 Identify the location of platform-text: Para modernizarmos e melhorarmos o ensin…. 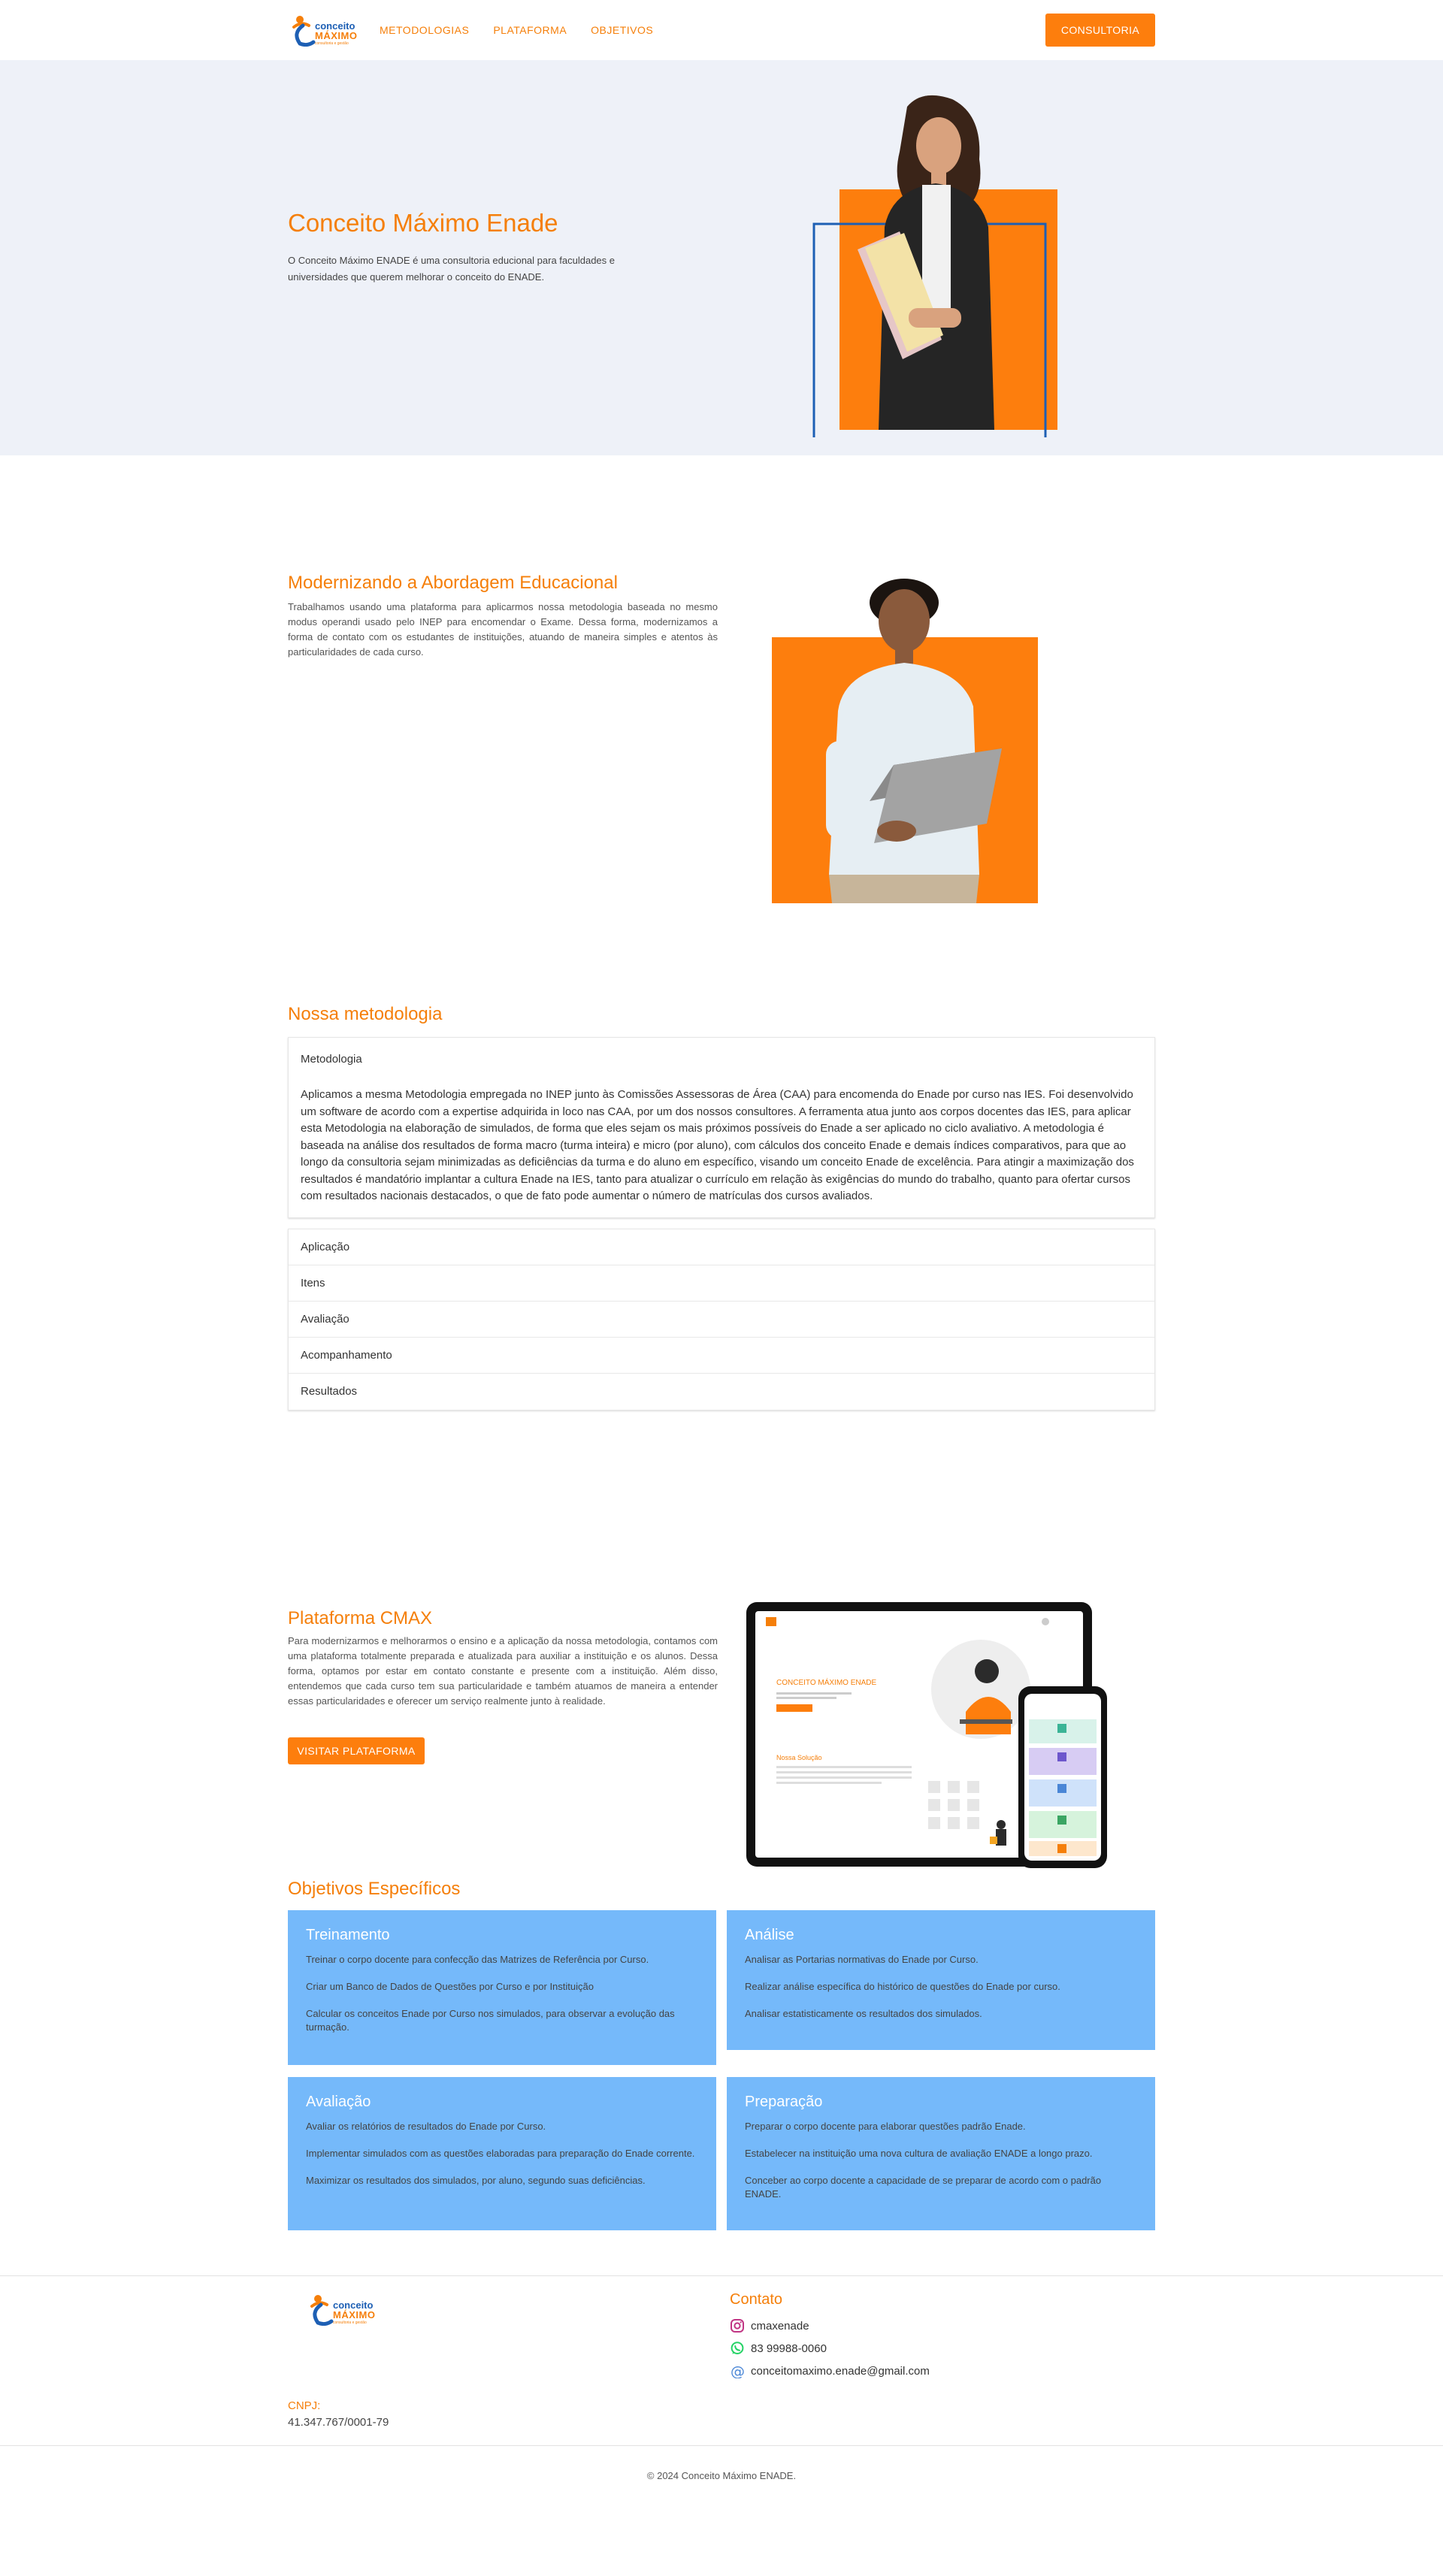
(503, 1671).